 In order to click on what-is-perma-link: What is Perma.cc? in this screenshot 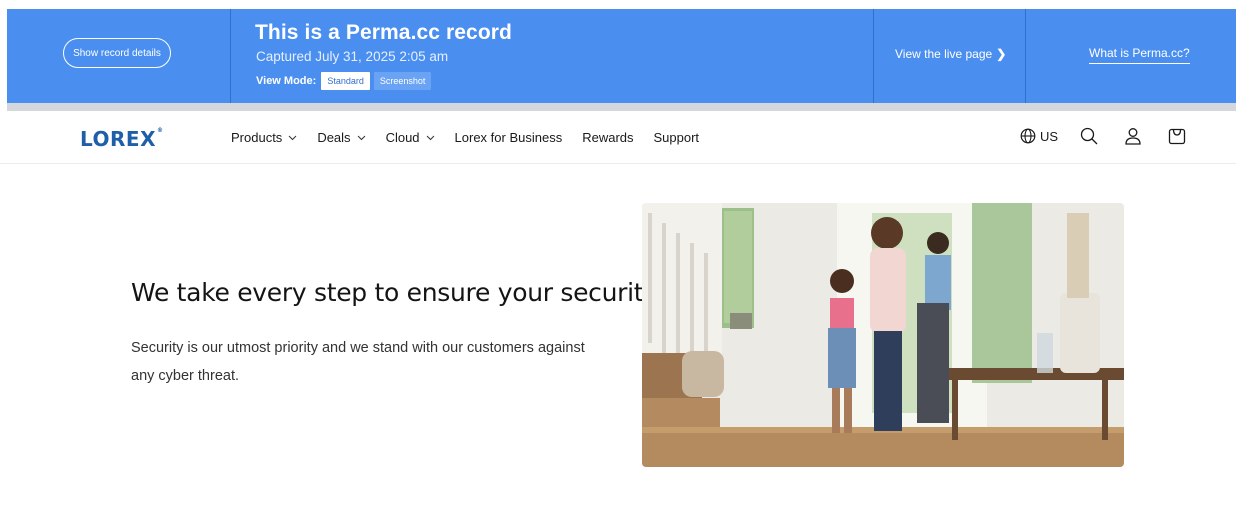, I will do `click(1139, 55)`.